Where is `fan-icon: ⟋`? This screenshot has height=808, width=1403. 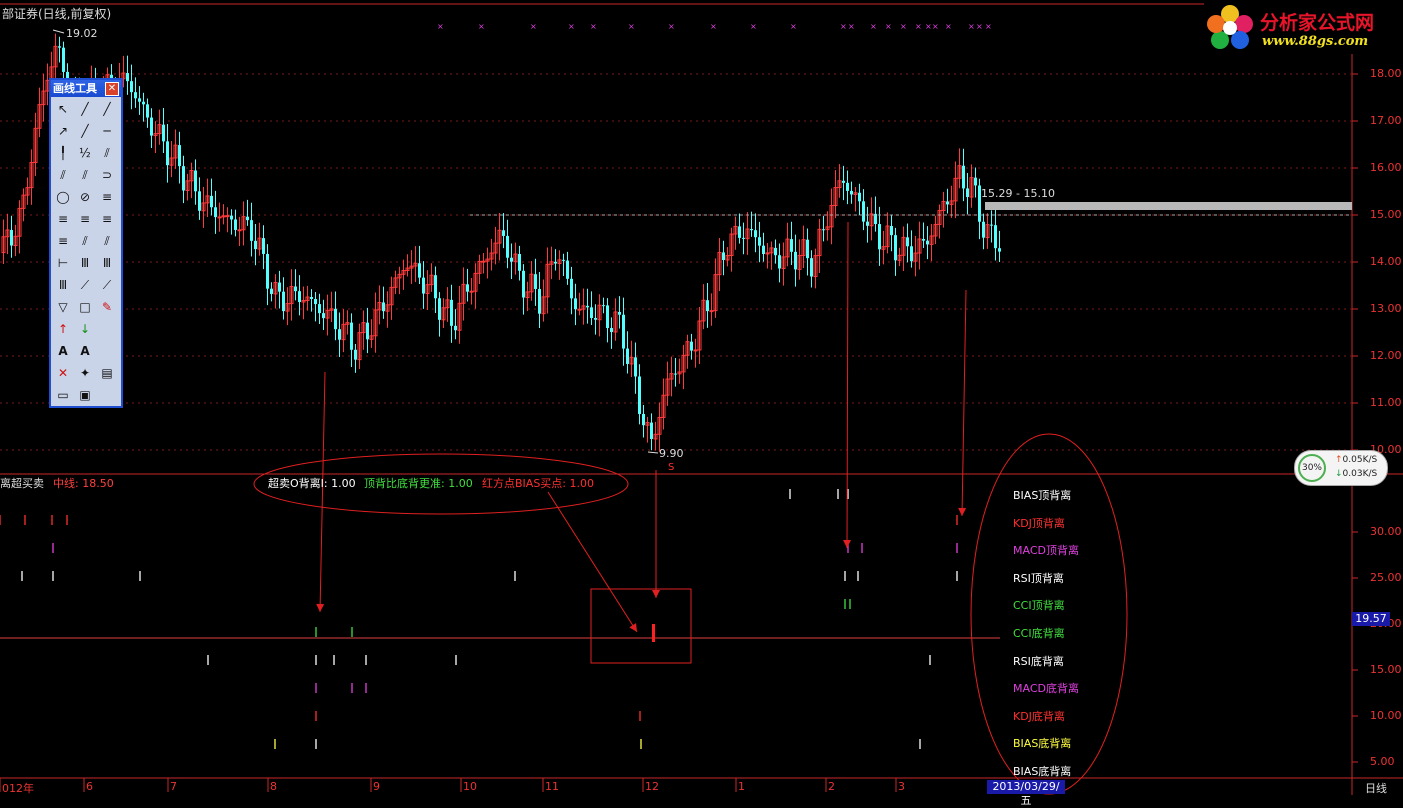
fan-icon: ⟋ is located at coordinates (85, 285).